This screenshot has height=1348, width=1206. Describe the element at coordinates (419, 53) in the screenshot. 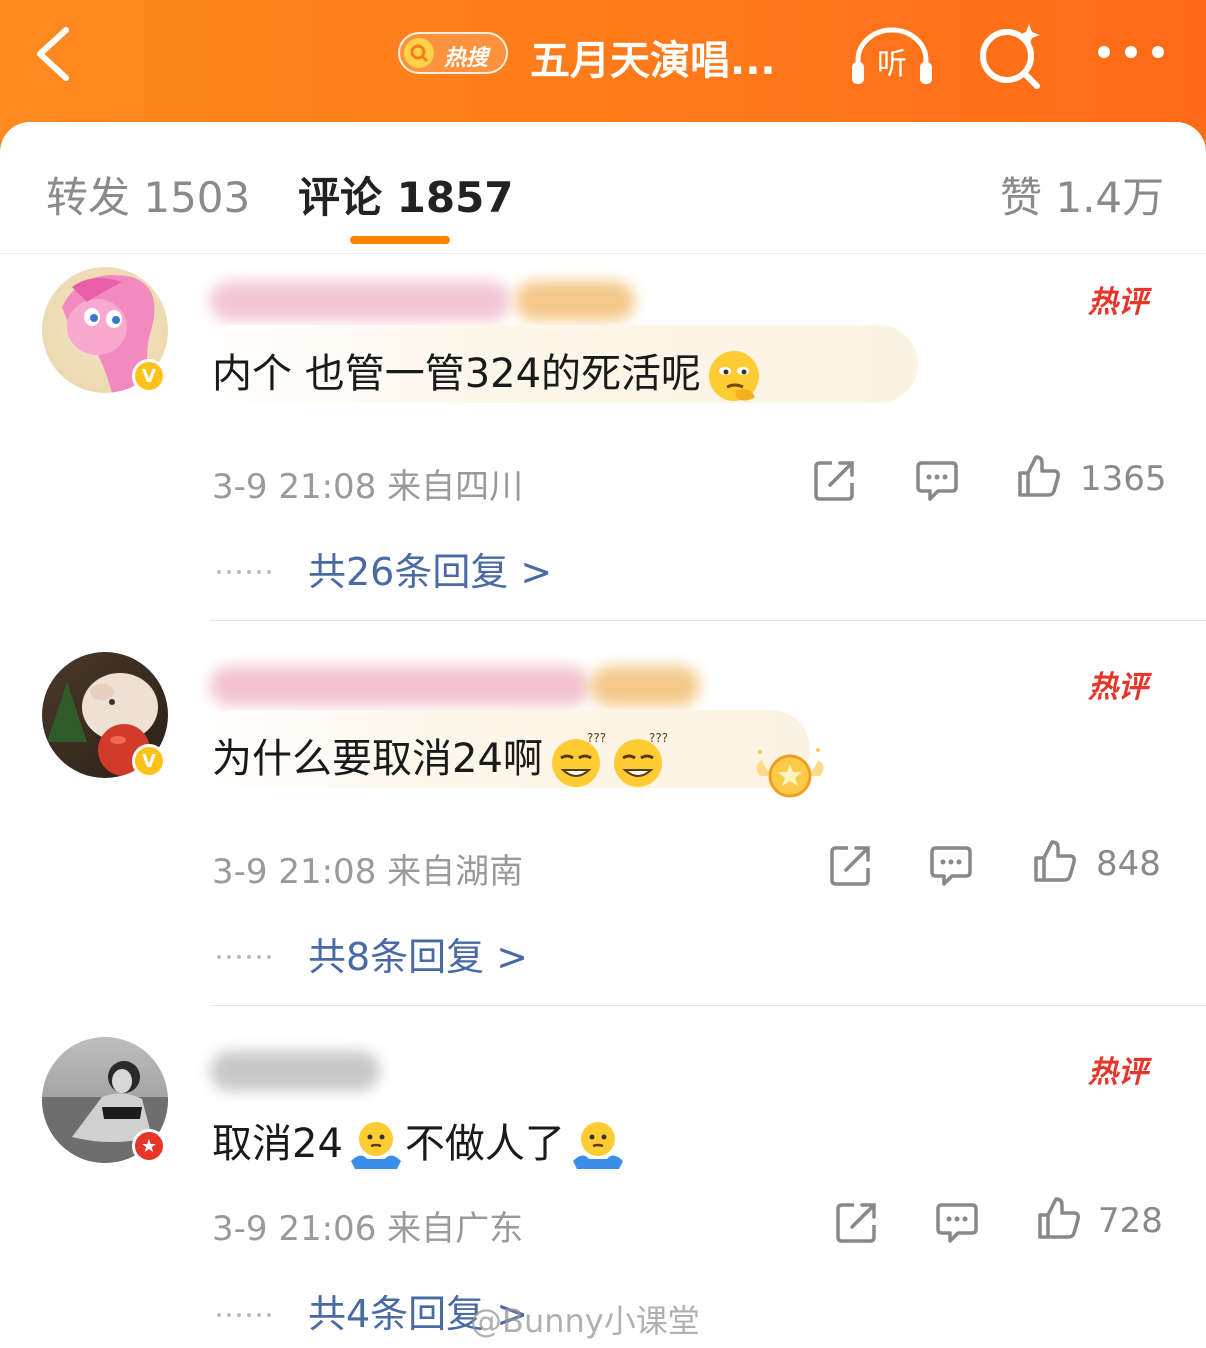

I see `search-mini-icon` at that location.